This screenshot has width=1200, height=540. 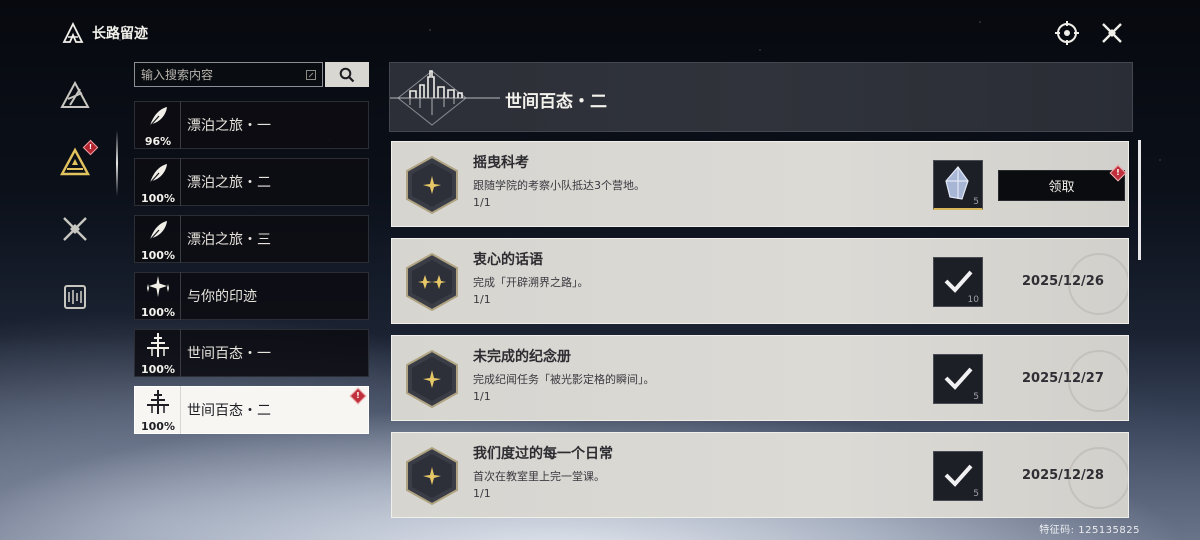 I want to click on book-icon, so click(x=75, y=297).